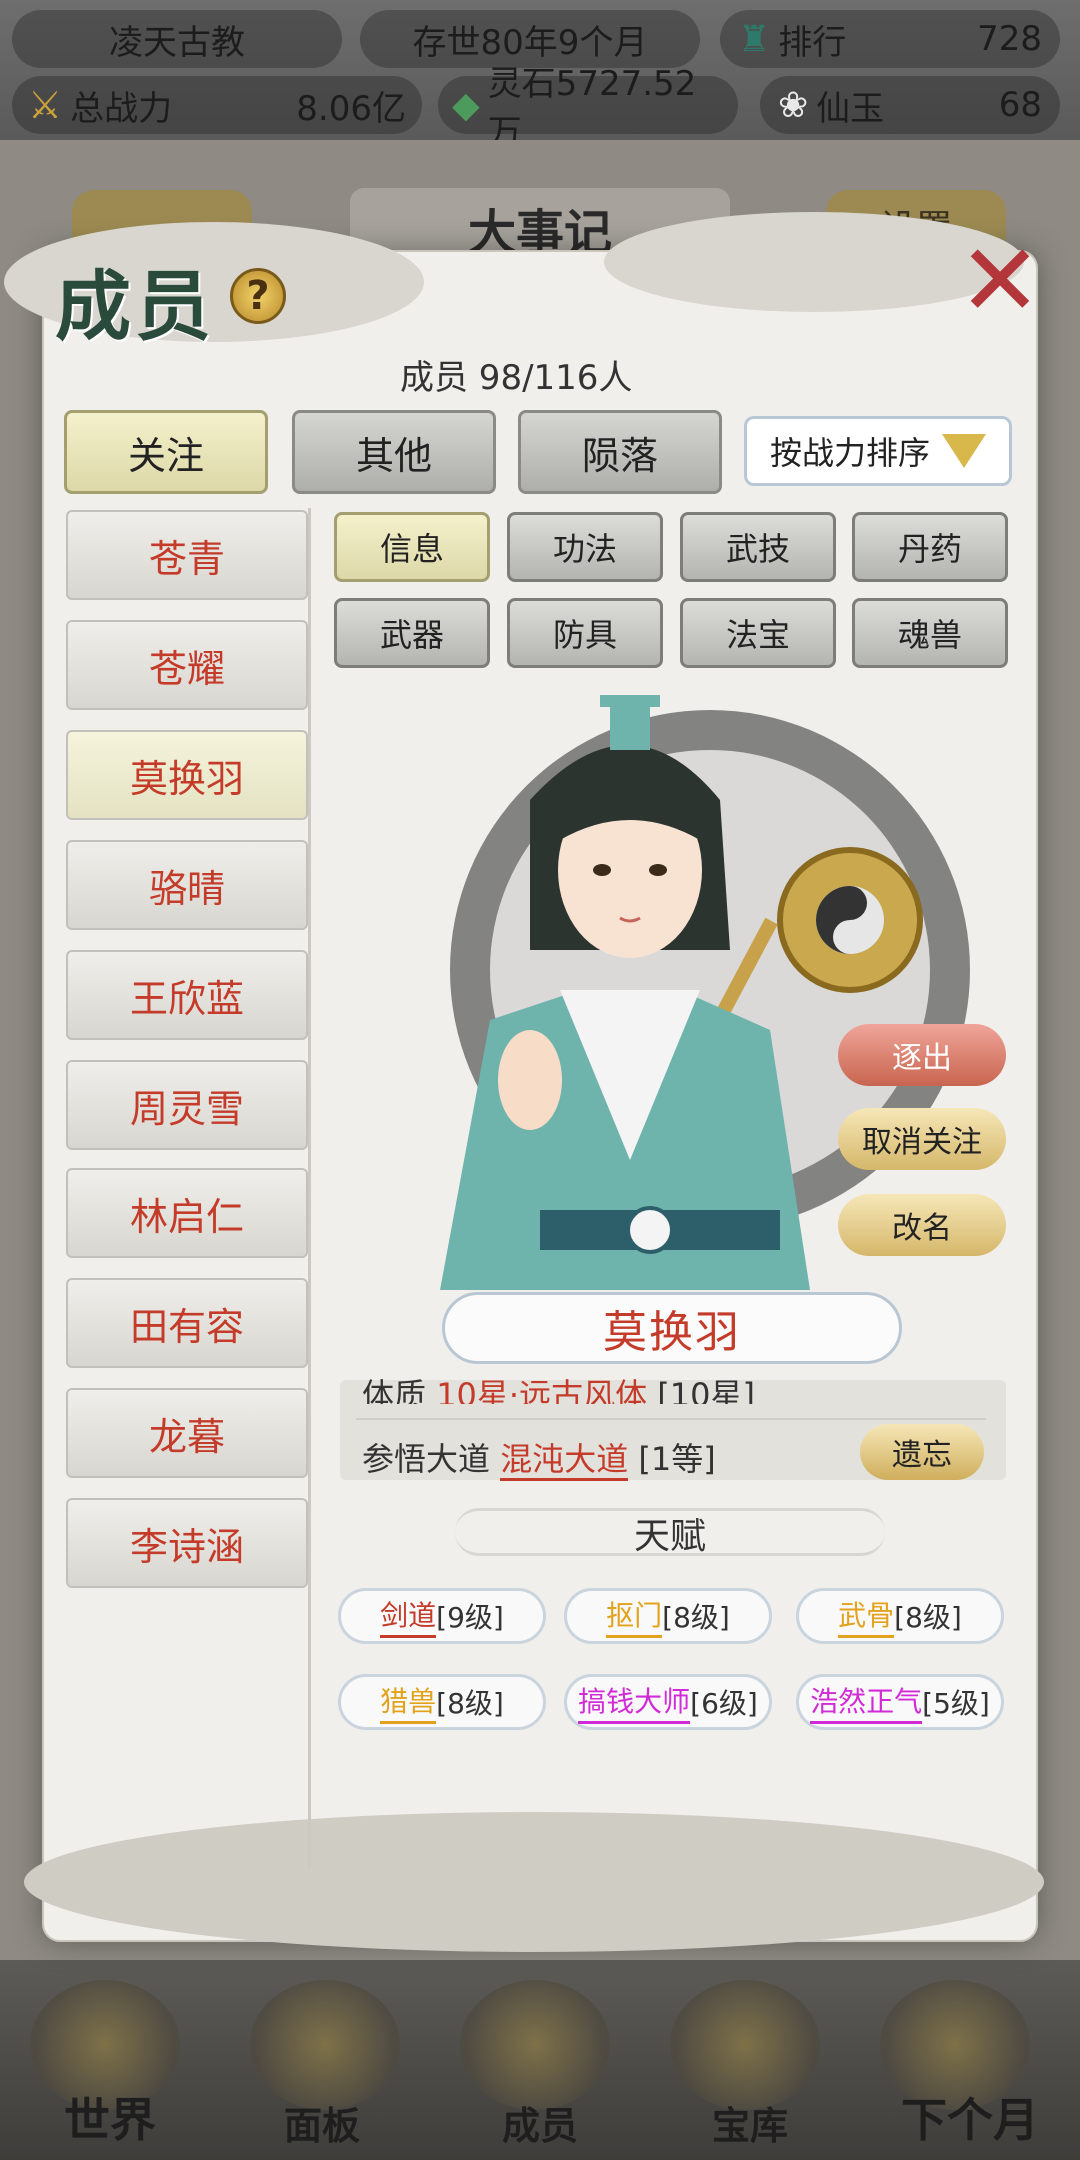 This screenshot has height=2160, width=1080. I want to click on nav-treasury: 宝库, so click(750, 2122).